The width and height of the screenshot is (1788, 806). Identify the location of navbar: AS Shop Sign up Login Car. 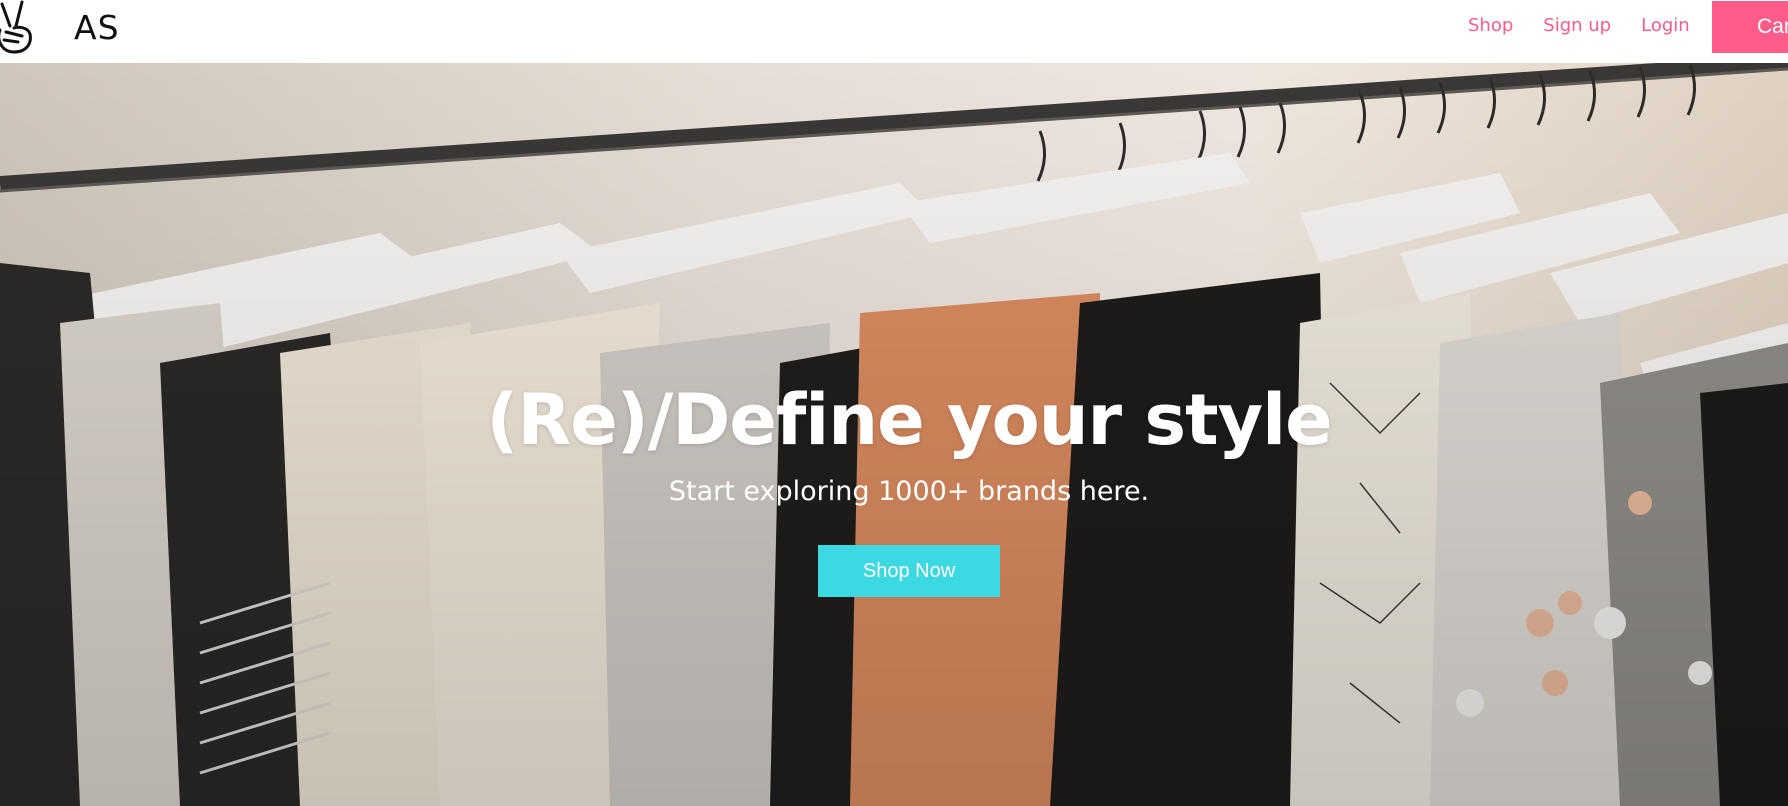
(894, 31).